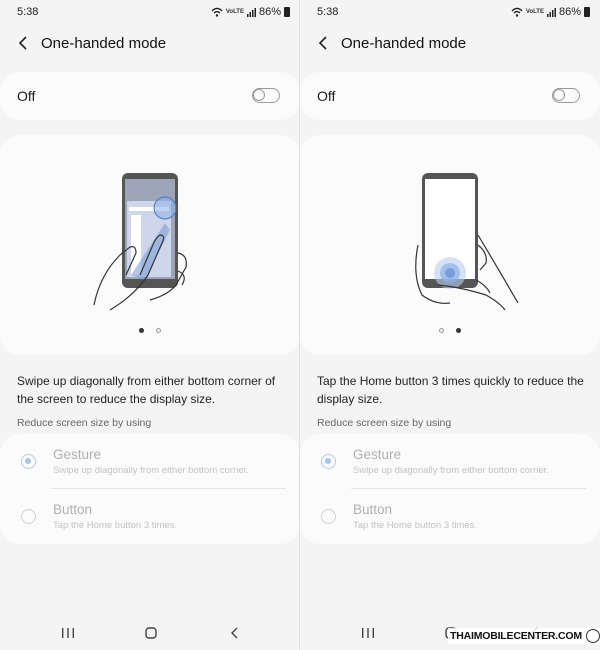 The height and width of the screenshot is (650, 600). I want to click on site-watermark: THAIMOBILECENTER.COM, so click(524, 636).